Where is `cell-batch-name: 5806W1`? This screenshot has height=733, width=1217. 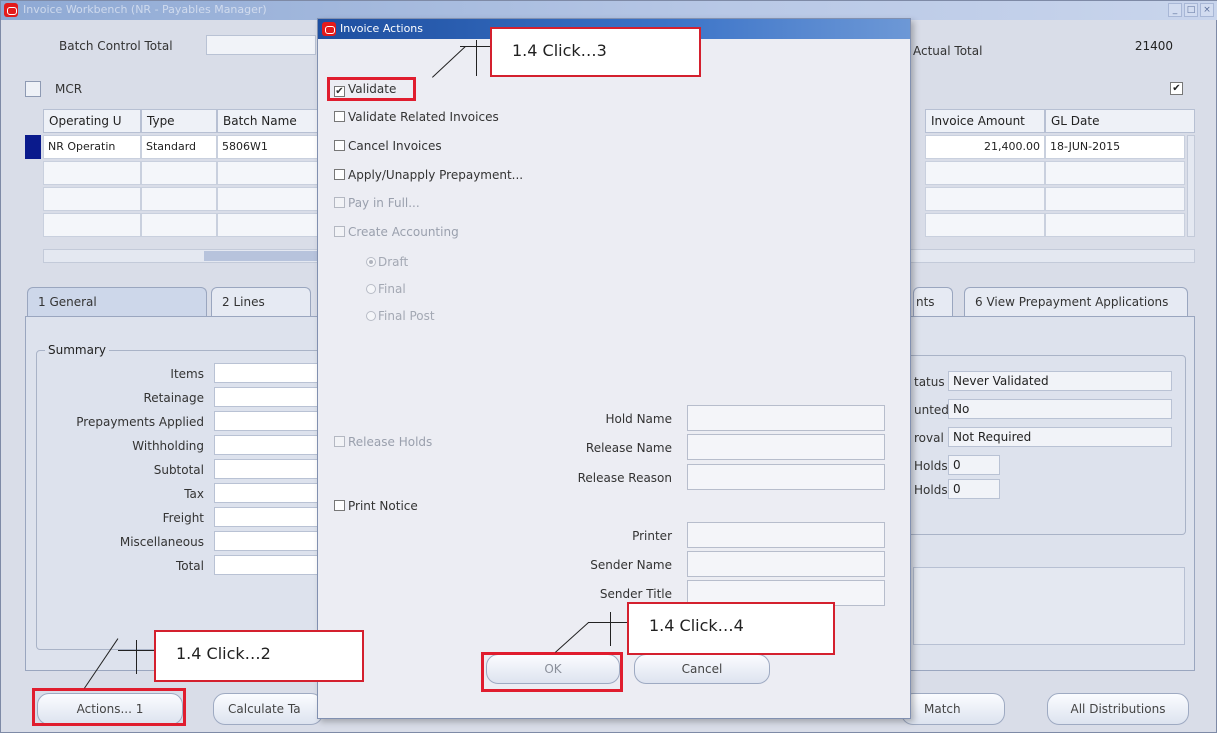 cell-batch-name: 5806W1 is located at coordinates (269, 147).